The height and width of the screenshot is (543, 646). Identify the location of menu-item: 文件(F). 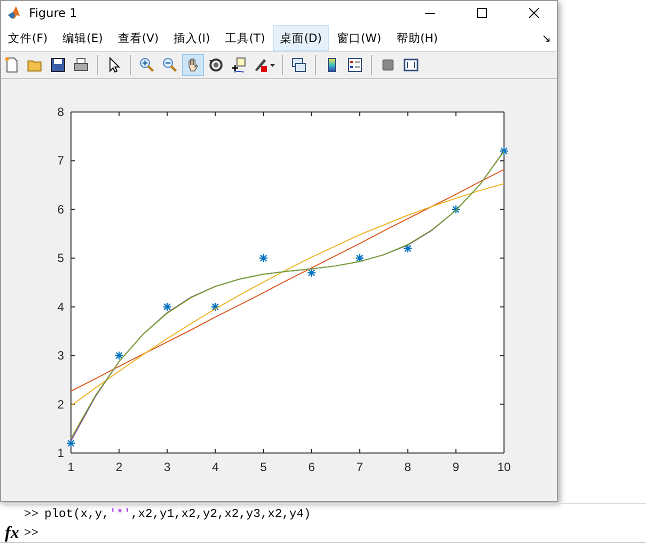
(28, 38).